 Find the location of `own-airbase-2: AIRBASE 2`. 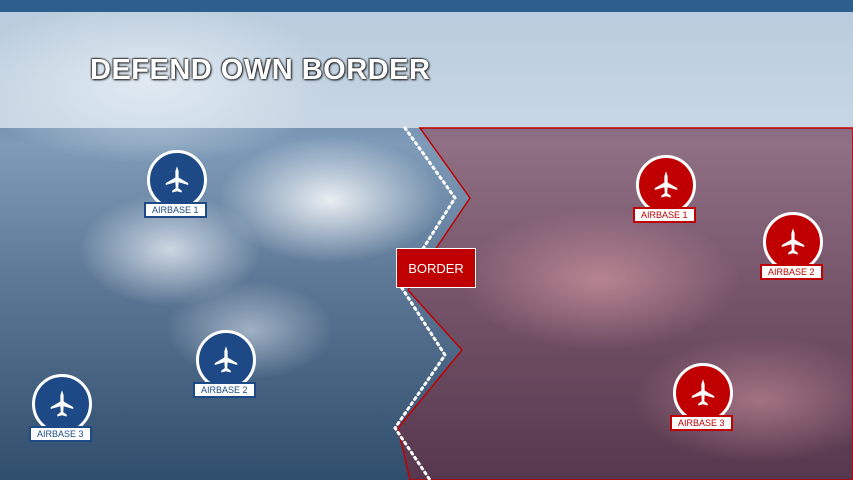

own-airbase-2: AIRBASE 2 is located at coordinates (228, 370).